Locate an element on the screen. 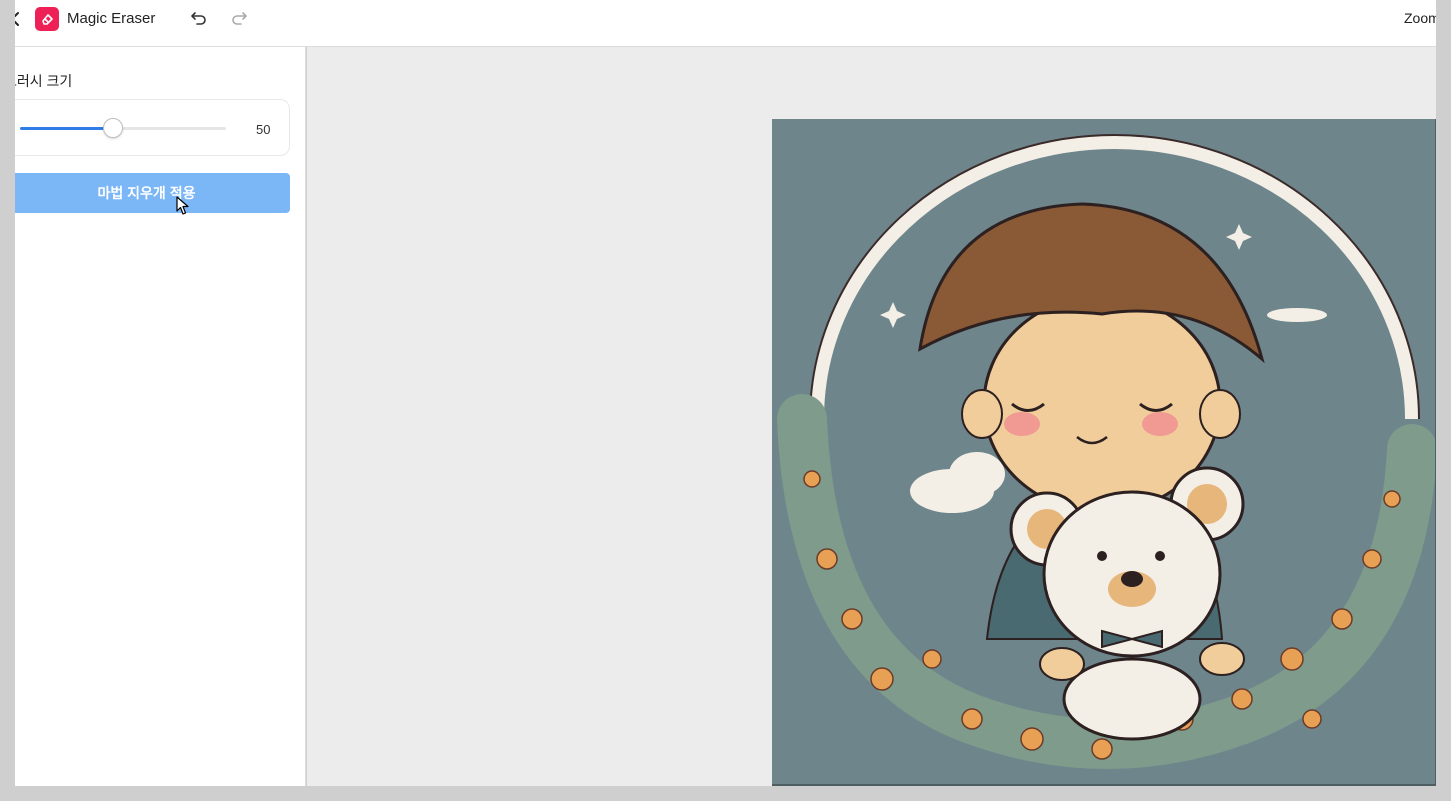  apply-magic-eraser-button: 마법 지우개 적용 is located at coordinates (146, 193).